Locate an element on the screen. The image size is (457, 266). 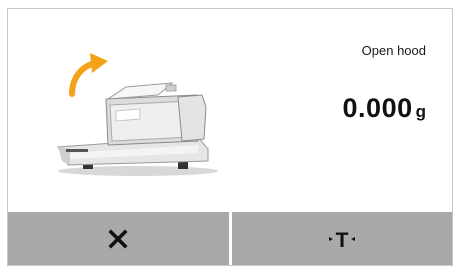
tare-label: T is located at coordinates (341, 239).